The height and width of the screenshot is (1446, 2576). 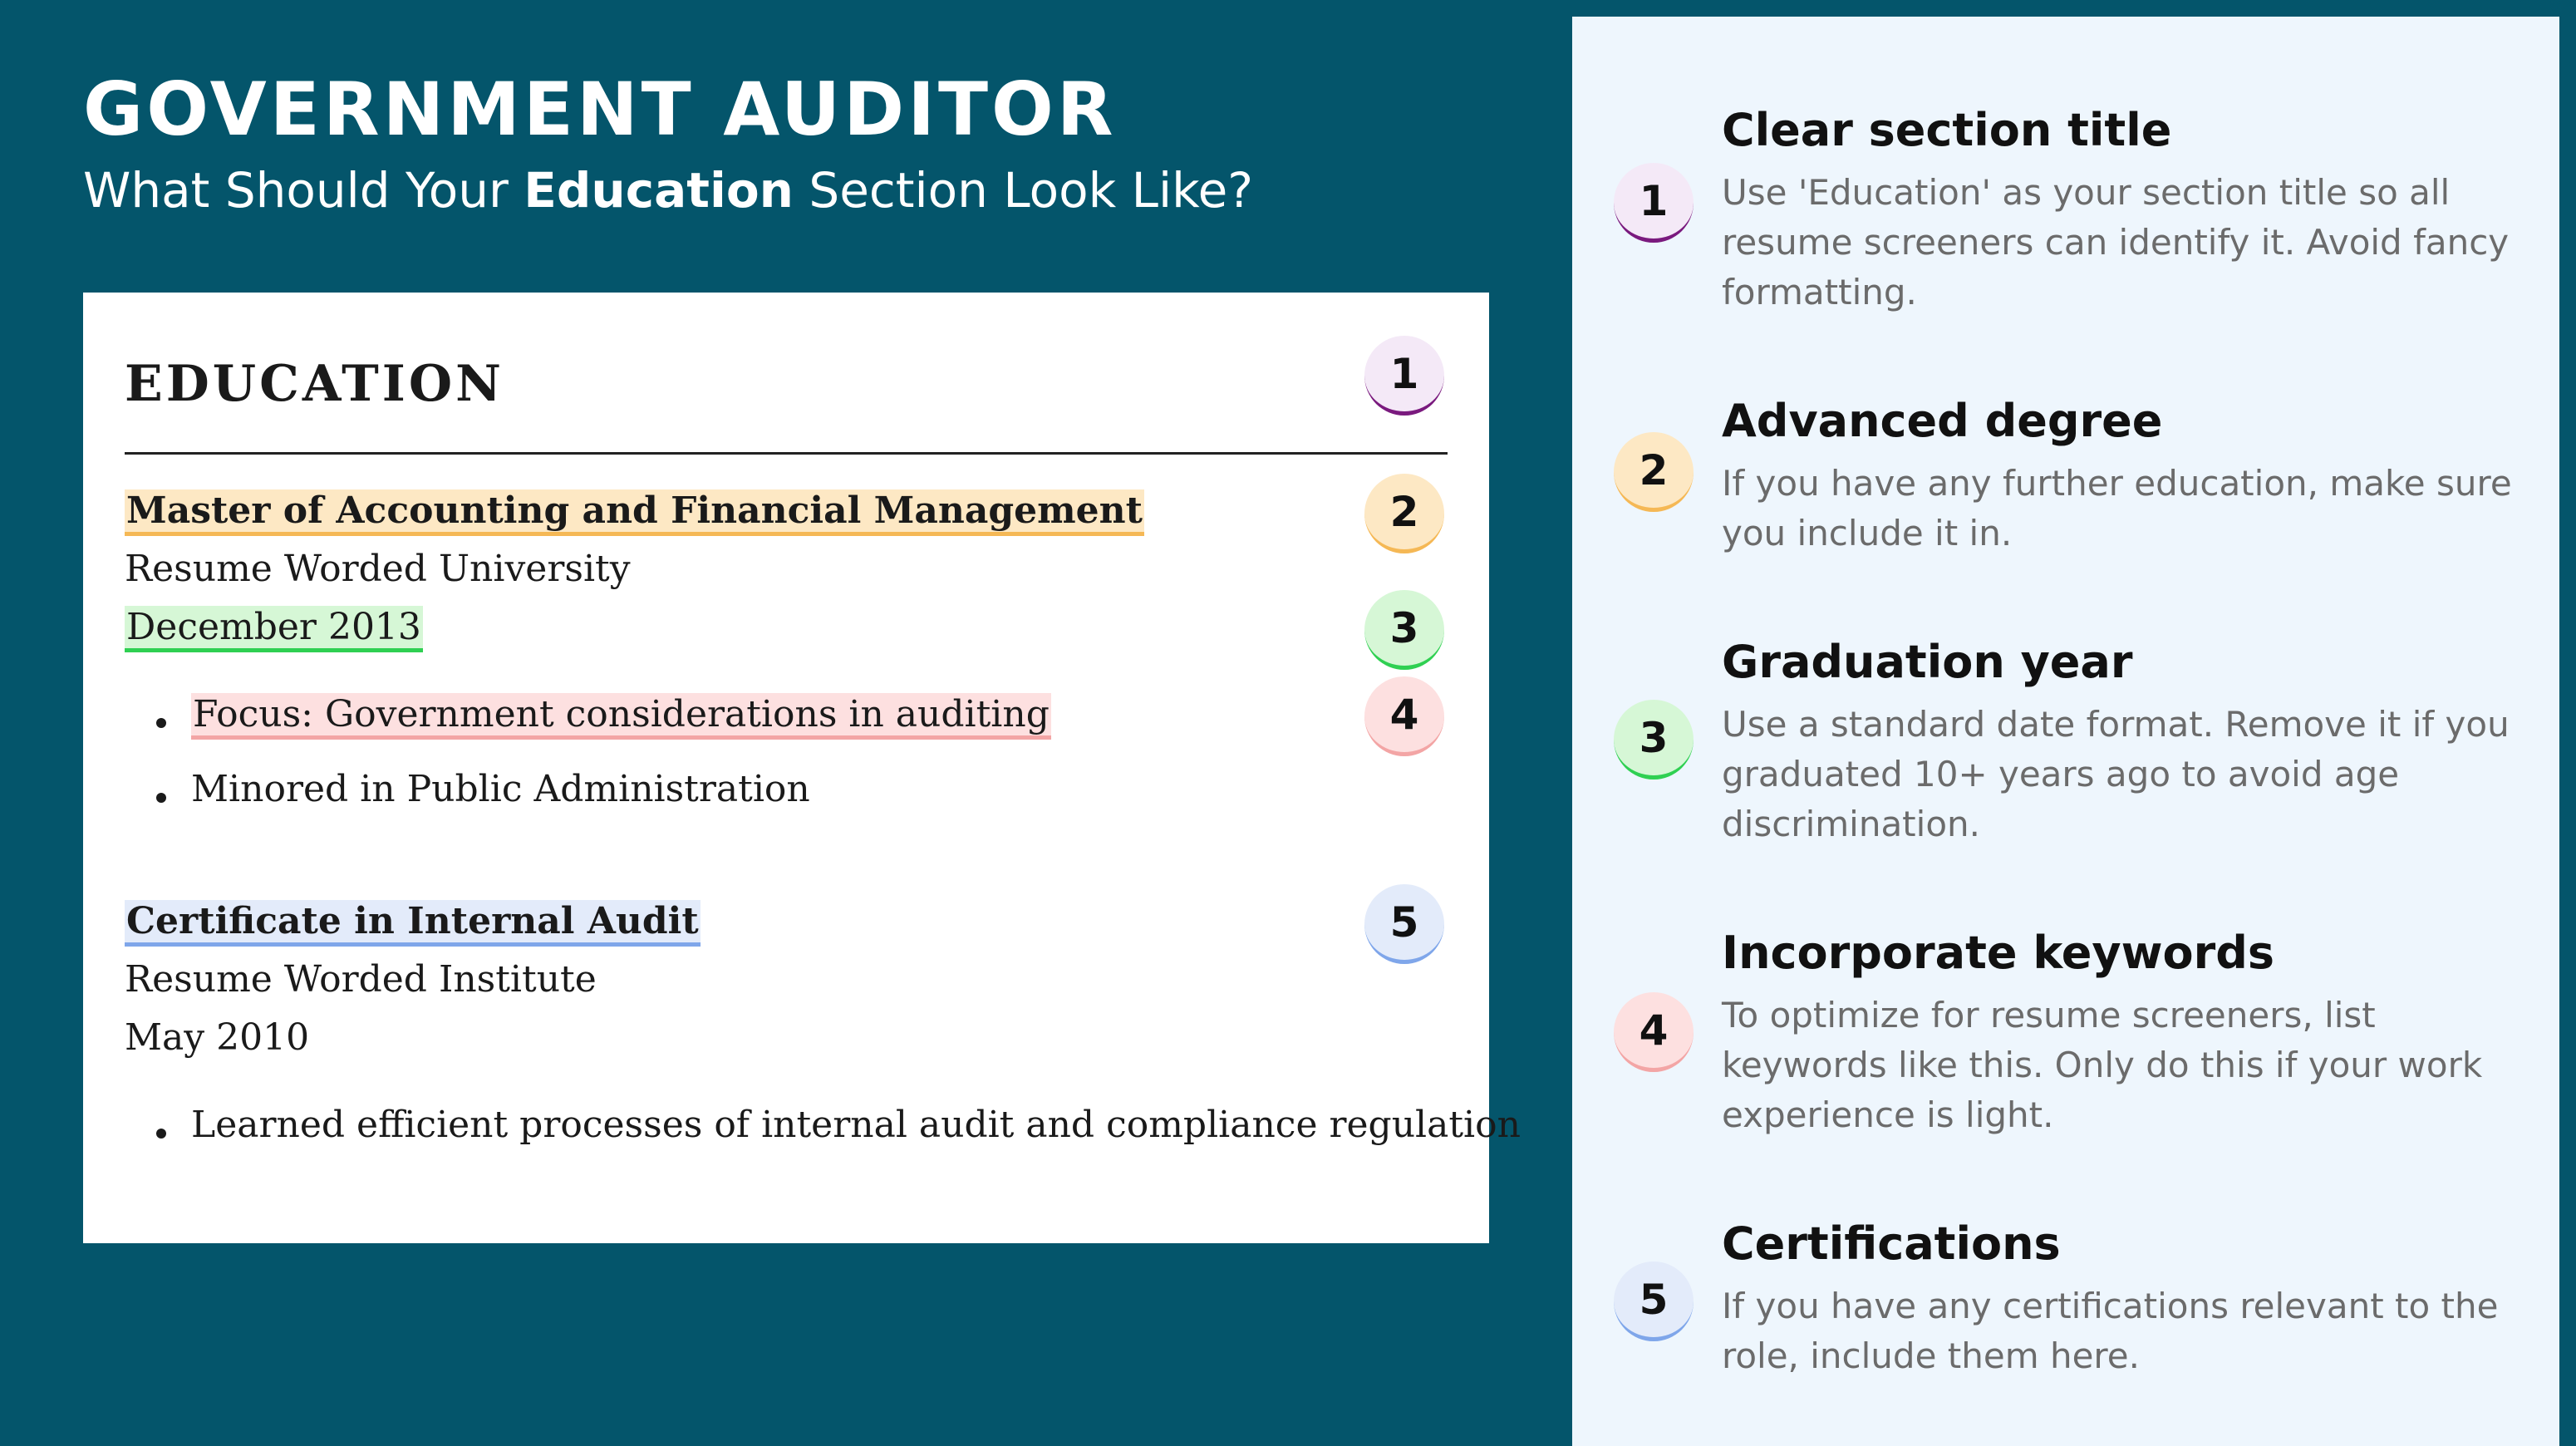 I want to click on entry-2-degree-highlight: Certificate in Internal Audit, so click(x=413, y=923).